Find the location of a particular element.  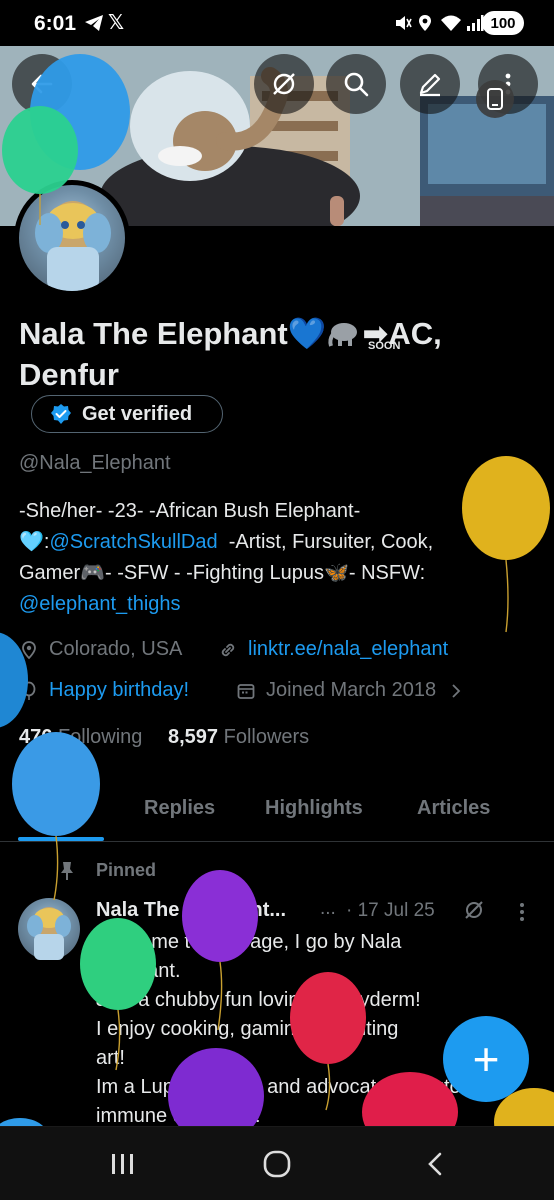

location-icon is located at coordinates (425, 24).